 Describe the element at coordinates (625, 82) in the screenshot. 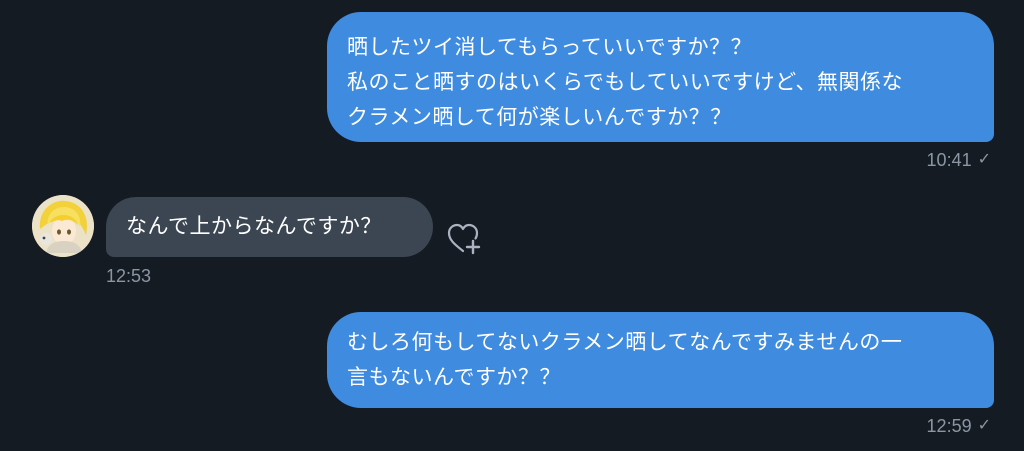

I see `message-text-line: 私のこと晒すのはいくらでもしていいですけど、無関係な` at that location.